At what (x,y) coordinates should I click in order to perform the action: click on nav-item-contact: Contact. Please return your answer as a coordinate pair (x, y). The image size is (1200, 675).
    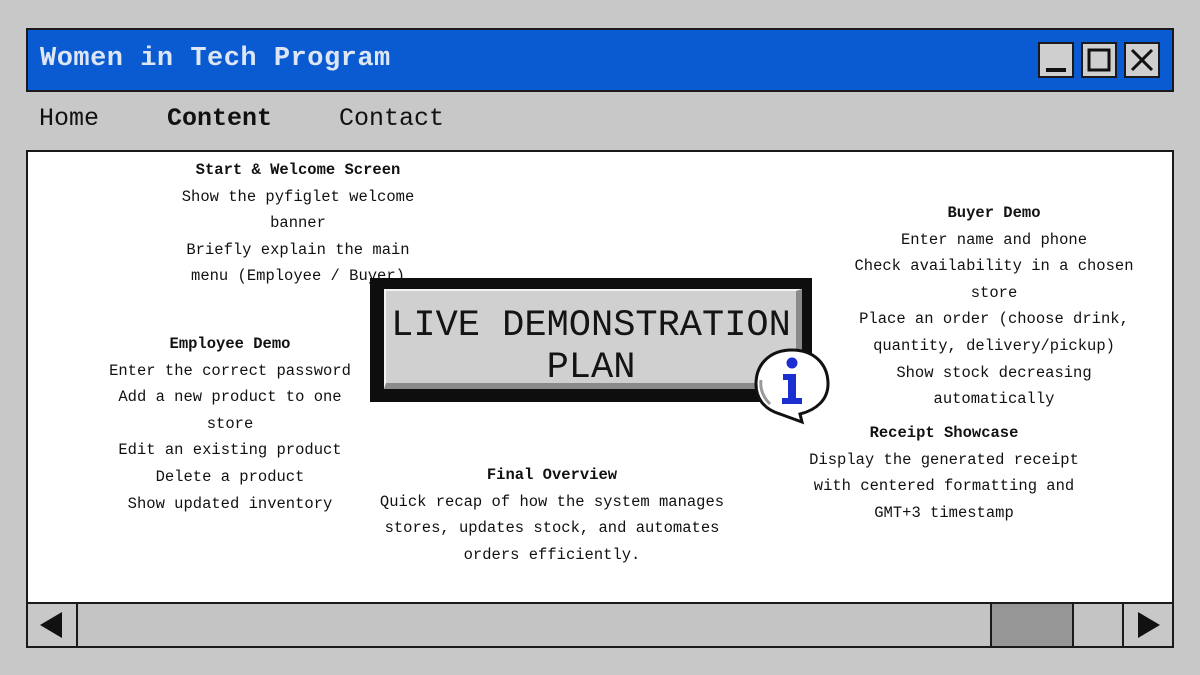
    Looking at the image, I should click on (391, 118).